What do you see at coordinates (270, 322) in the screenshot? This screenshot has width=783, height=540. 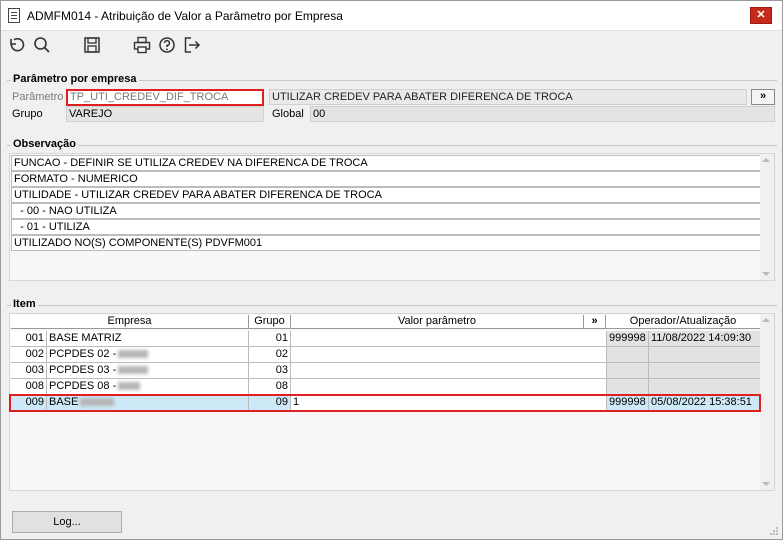 I see `column-header-grupo: Grupo` at bounding box center [270, 322].